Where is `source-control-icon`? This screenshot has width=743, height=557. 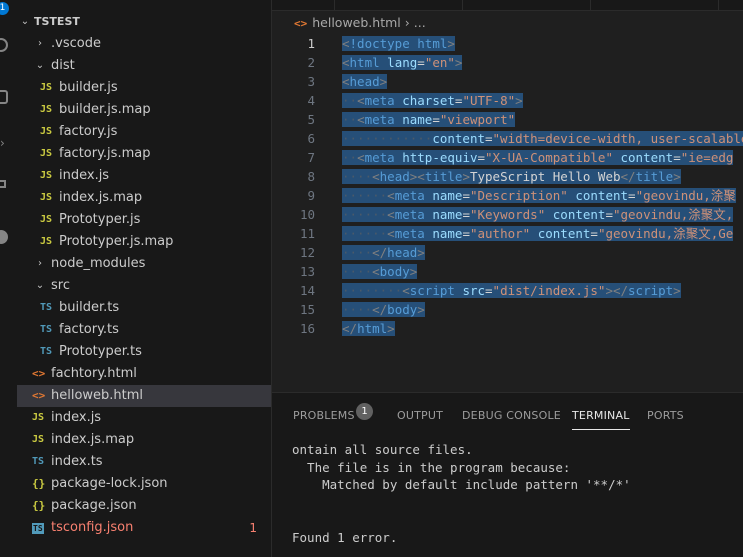 source-control-icon is located at coordinates (4, 97).